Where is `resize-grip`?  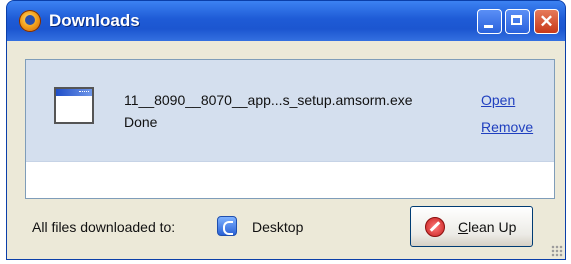 resize-grip is located at coordinates (557, 251).